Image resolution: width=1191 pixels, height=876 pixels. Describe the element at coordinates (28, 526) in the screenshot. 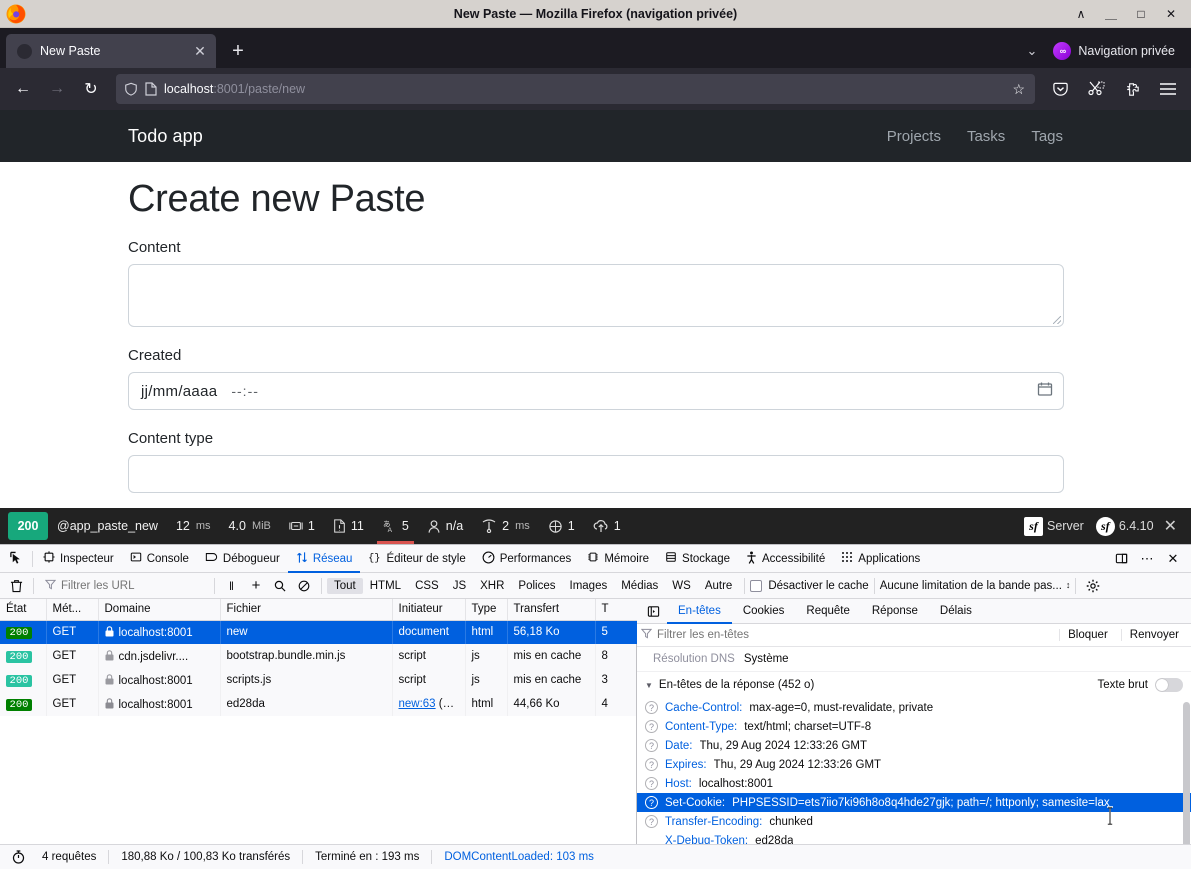

I see `sf-http-status: 200` at that location.